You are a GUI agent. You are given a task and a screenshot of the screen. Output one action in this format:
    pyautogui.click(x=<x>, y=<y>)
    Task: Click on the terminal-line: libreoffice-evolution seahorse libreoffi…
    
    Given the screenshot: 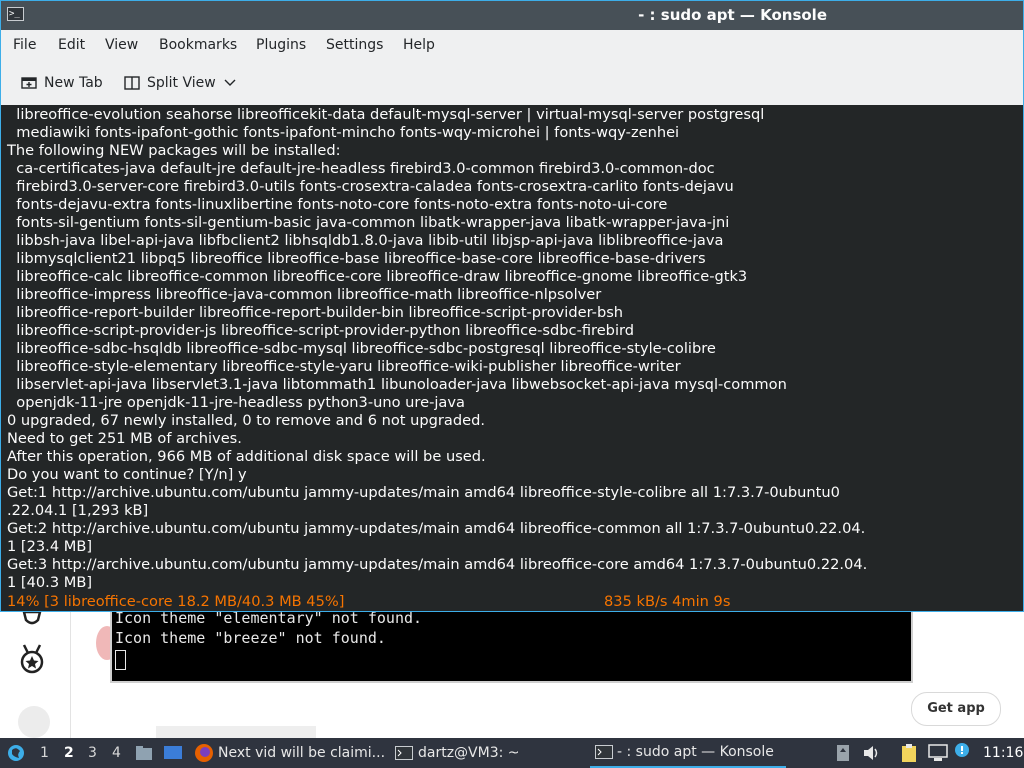 What is the action you would take?
    pyautogui.click(x=386, y=114)
    